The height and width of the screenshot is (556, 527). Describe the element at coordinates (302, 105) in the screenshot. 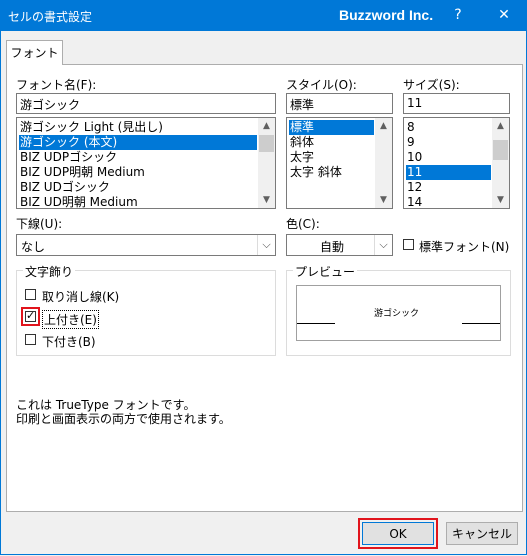

I see `style-value: 標準` at that location.